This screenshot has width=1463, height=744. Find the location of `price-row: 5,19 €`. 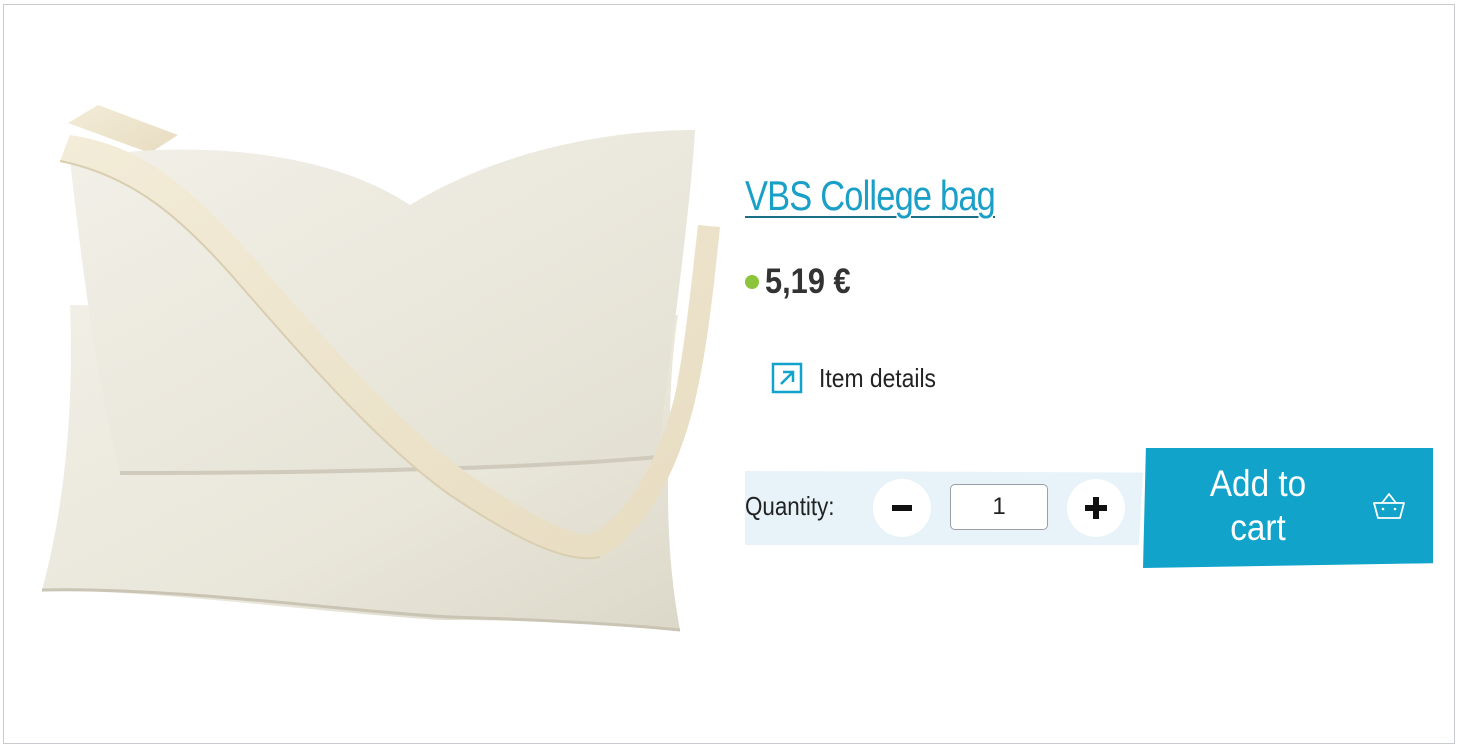

price-row: 5,19 € is located at coordinates (803, 282).